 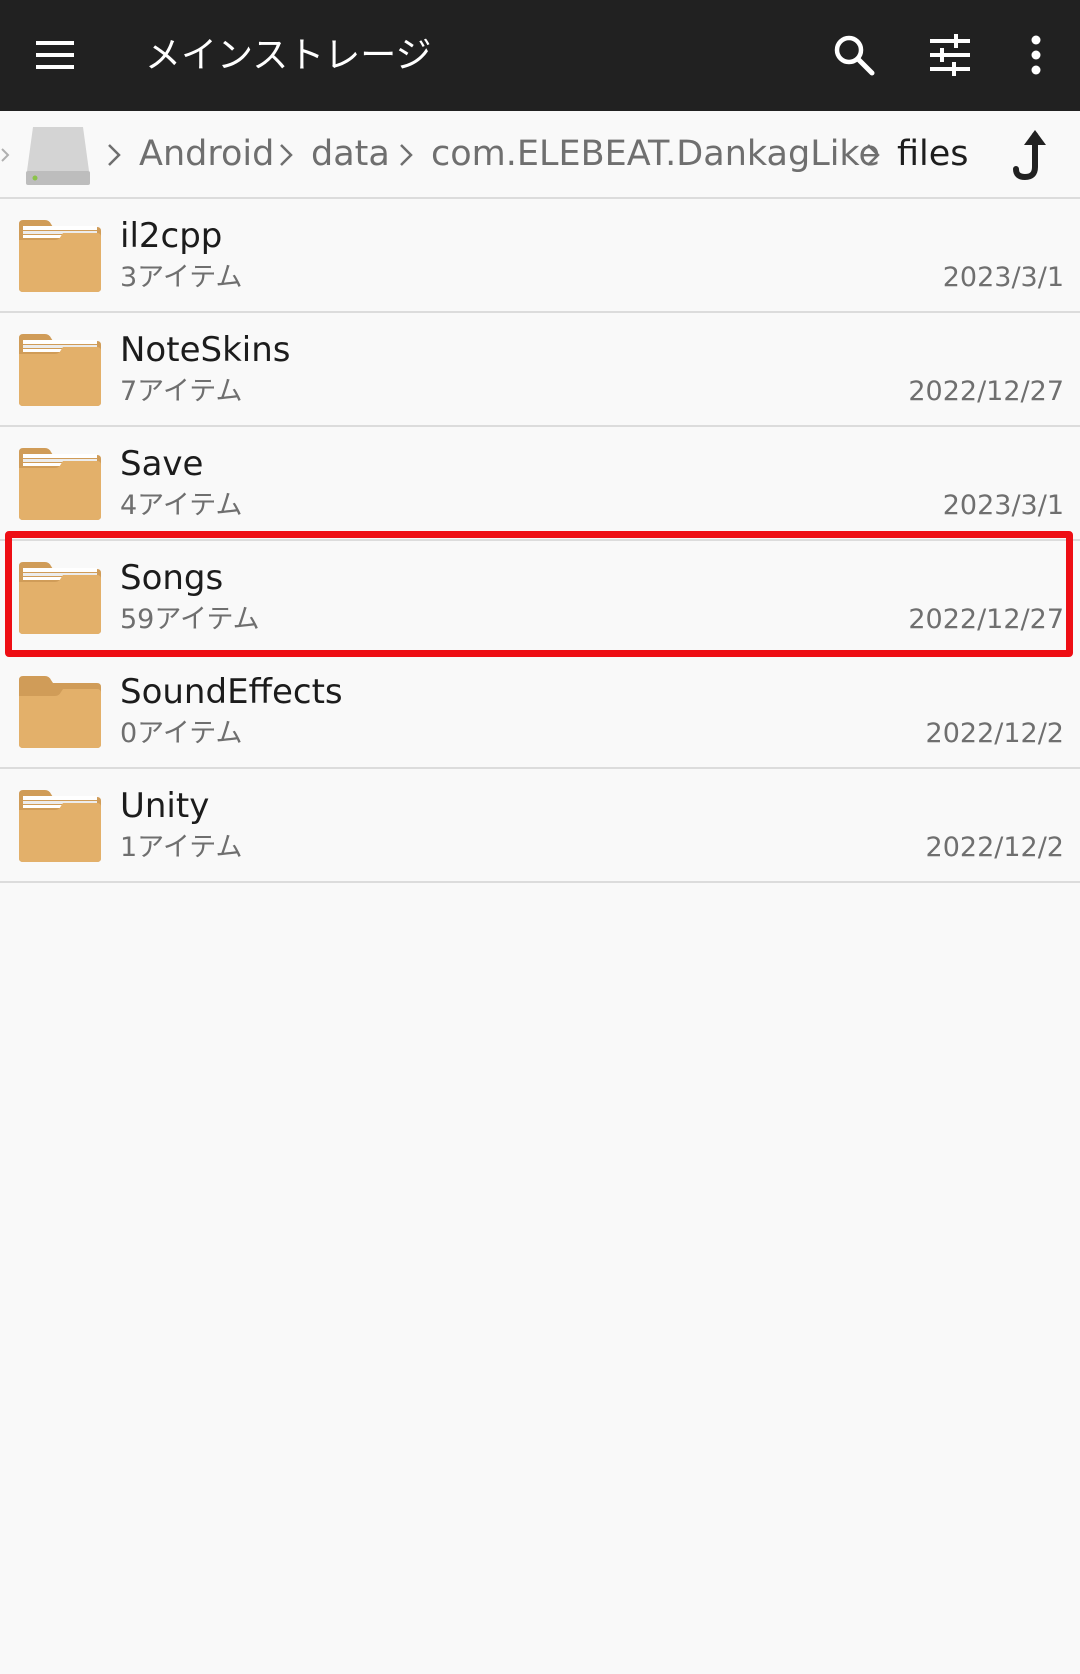 What do you see at coordinates (288, 55) in the screenshot?
I see `app-title: メインストレージ` at bounding box center [288, 55].